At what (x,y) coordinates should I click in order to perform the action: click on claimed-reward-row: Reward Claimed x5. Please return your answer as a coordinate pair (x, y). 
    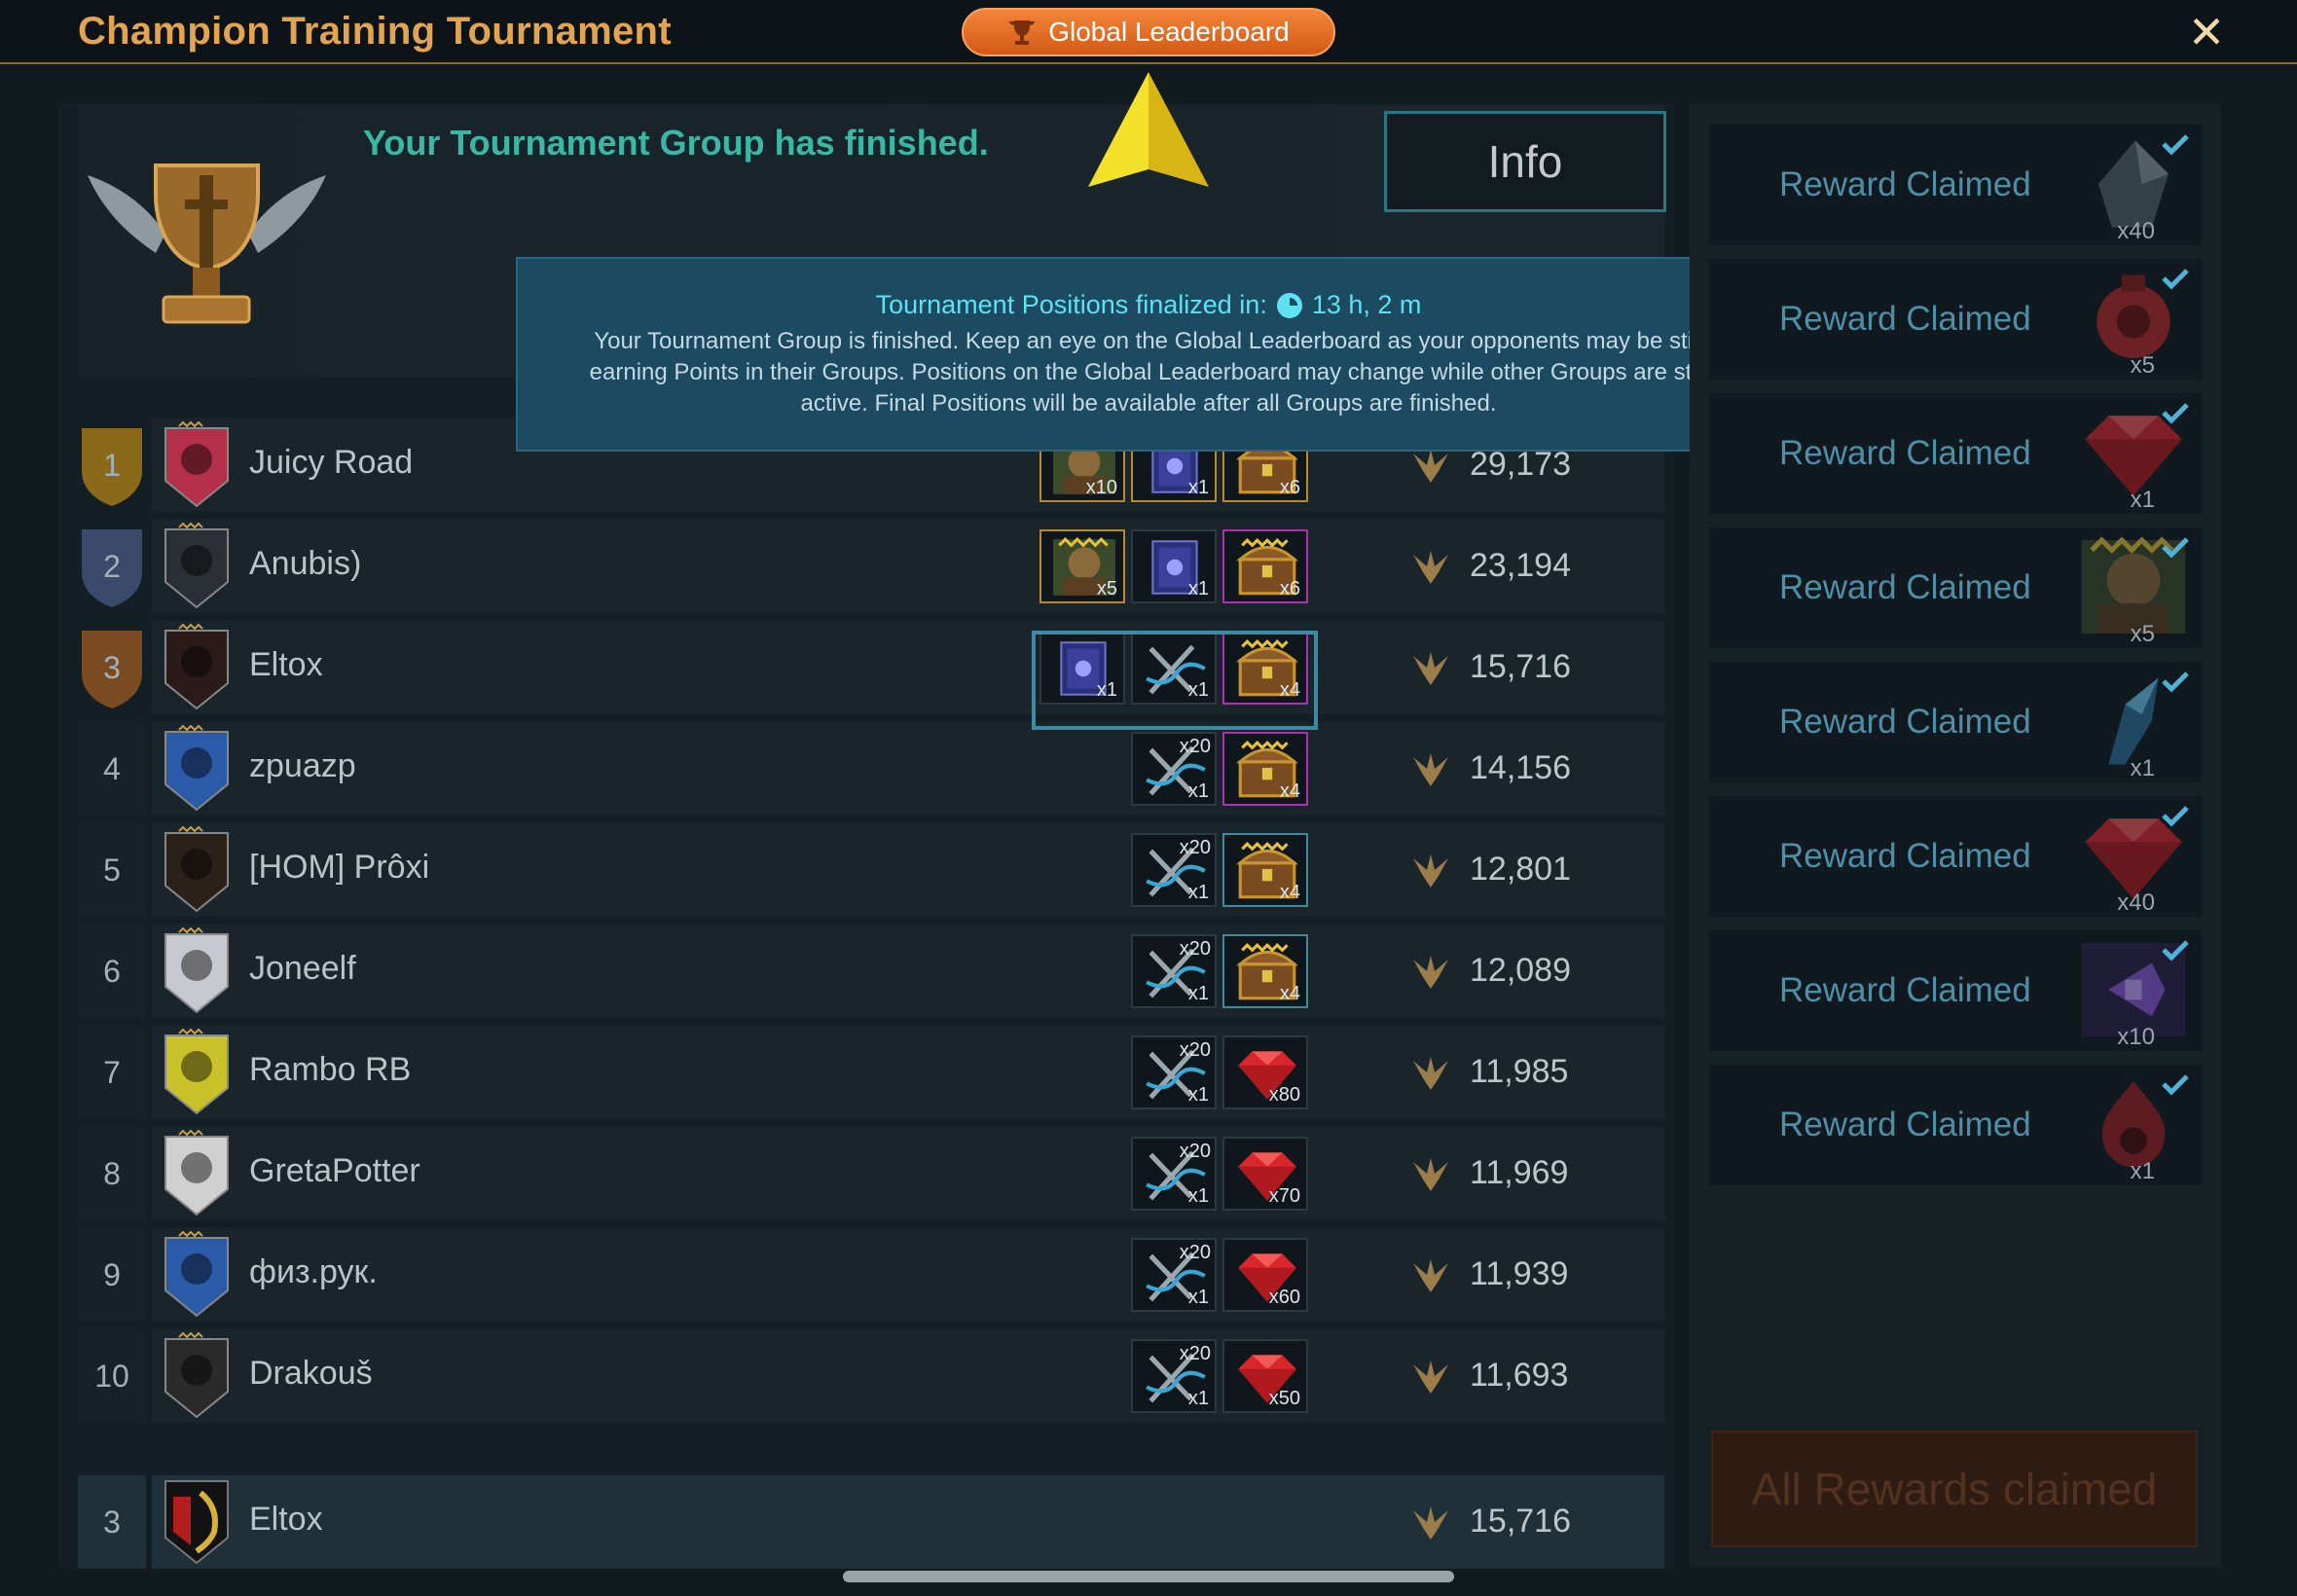
    Looking at the image, I should click on (1955, 319).